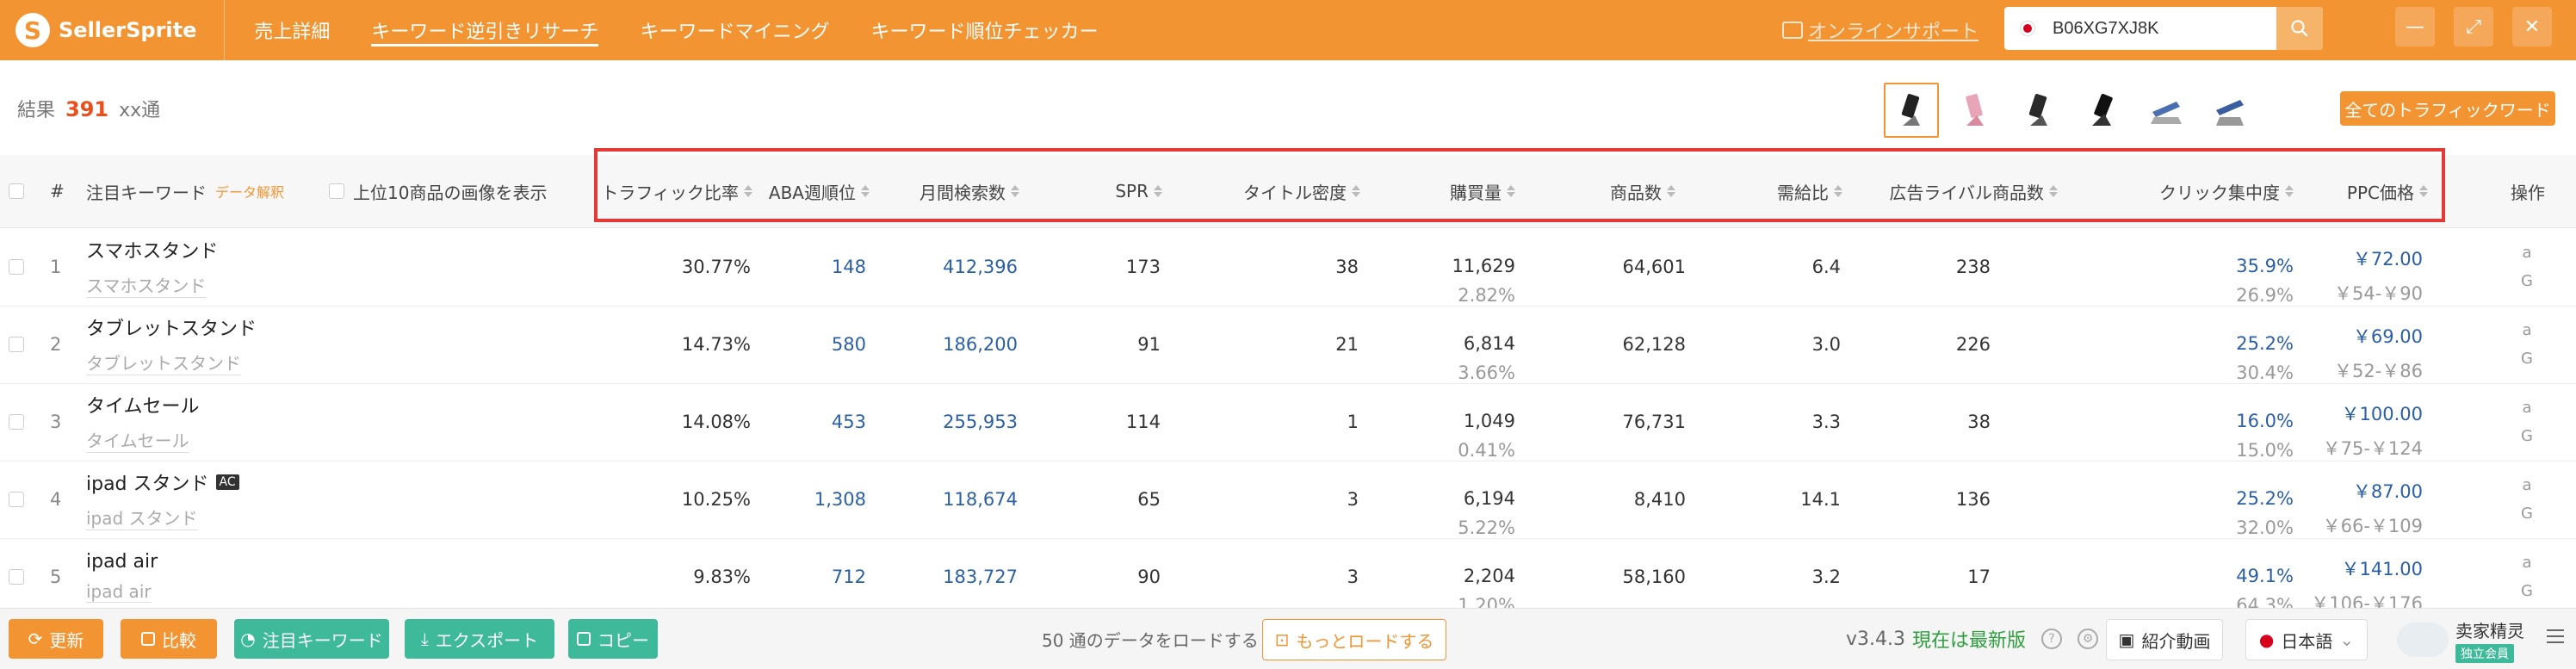  Describe the element at coordinates (122, 562) in the screenshot. I see `keyword-text: ipad air` at that location.